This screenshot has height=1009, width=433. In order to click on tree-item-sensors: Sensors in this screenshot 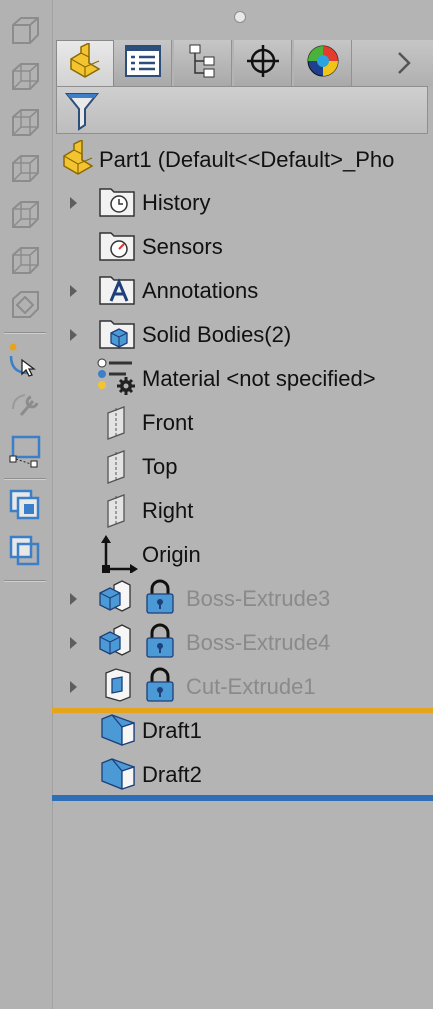, I will do `click(244, 247)`.